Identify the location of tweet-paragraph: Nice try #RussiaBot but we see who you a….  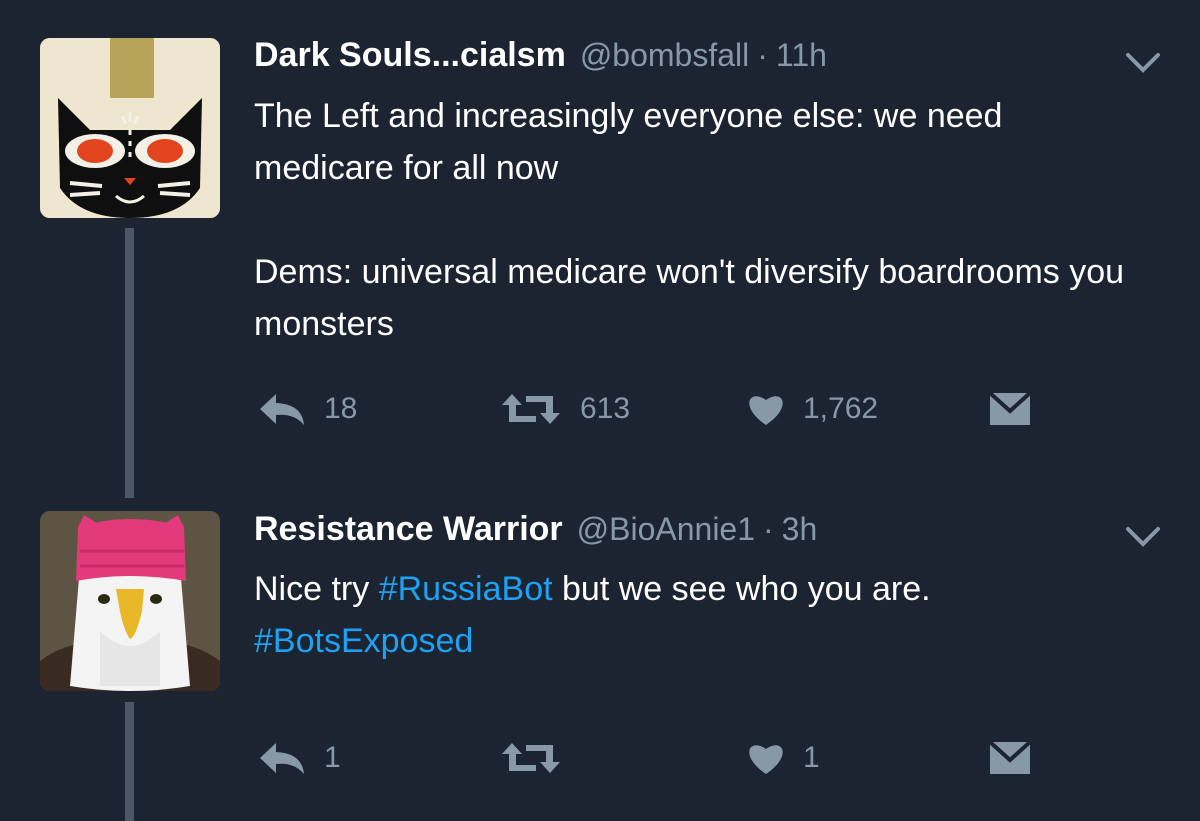
(664, 615).